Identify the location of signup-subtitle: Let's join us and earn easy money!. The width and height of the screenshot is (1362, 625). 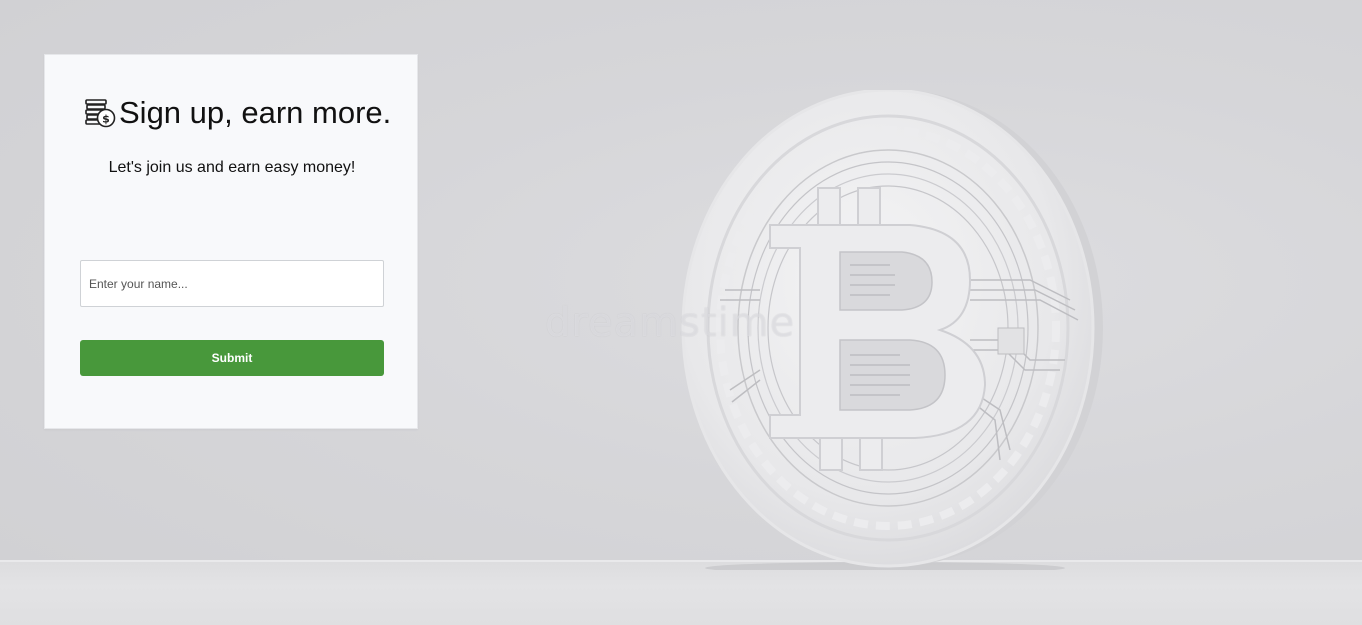
(232, 167).